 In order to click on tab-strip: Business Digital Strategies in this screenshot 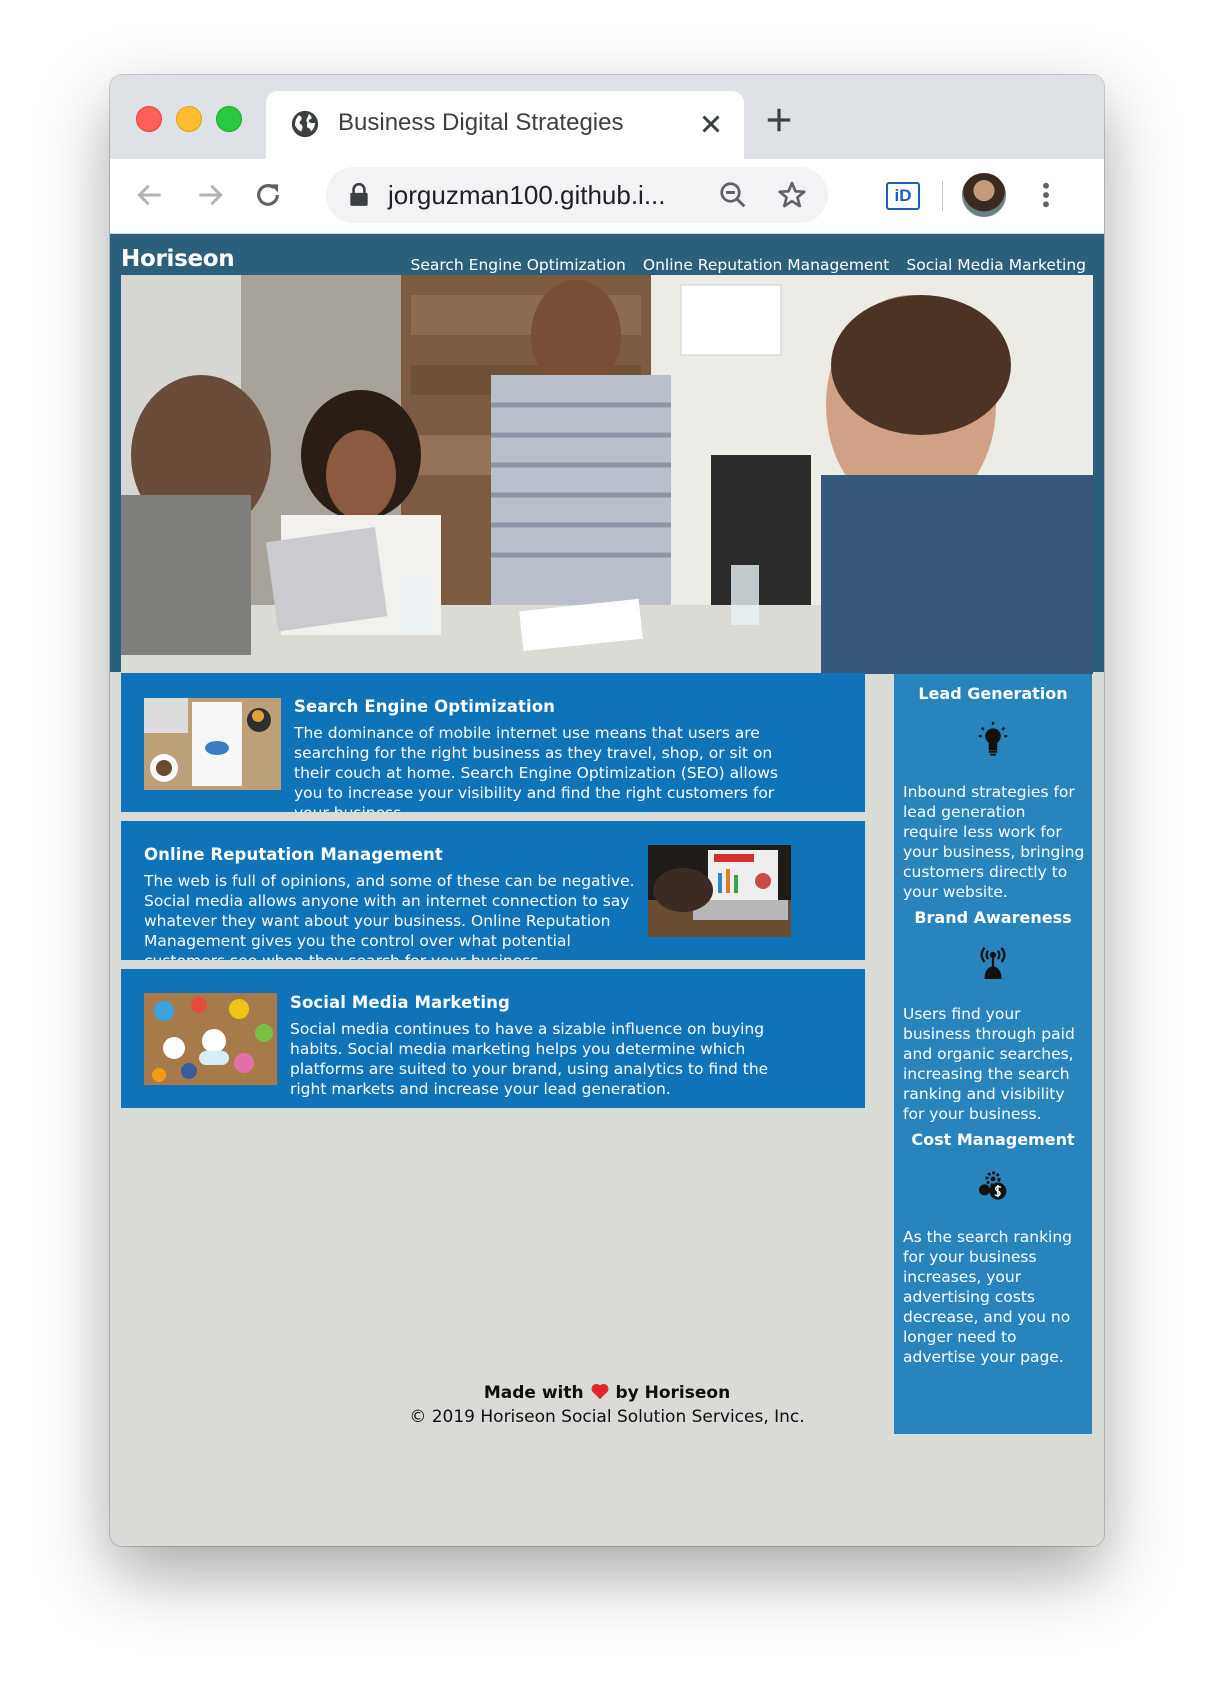, I will do `click(607, 117)`.